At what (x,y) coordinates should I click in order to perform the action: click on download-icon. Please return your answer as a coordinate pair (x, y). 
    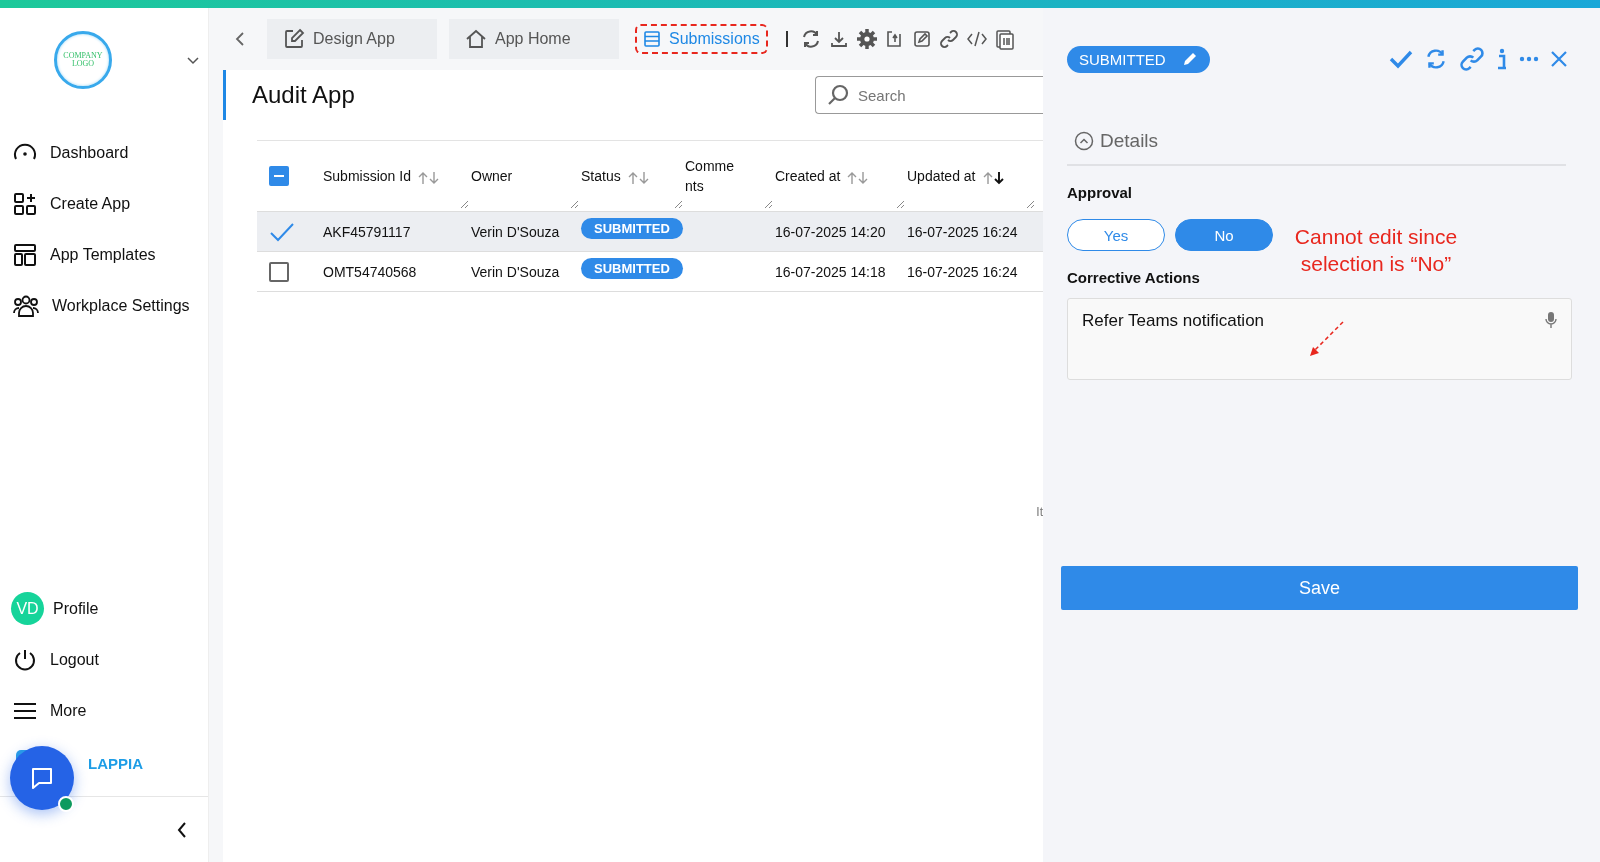
    Looking at the image, I should click on (838, 39).